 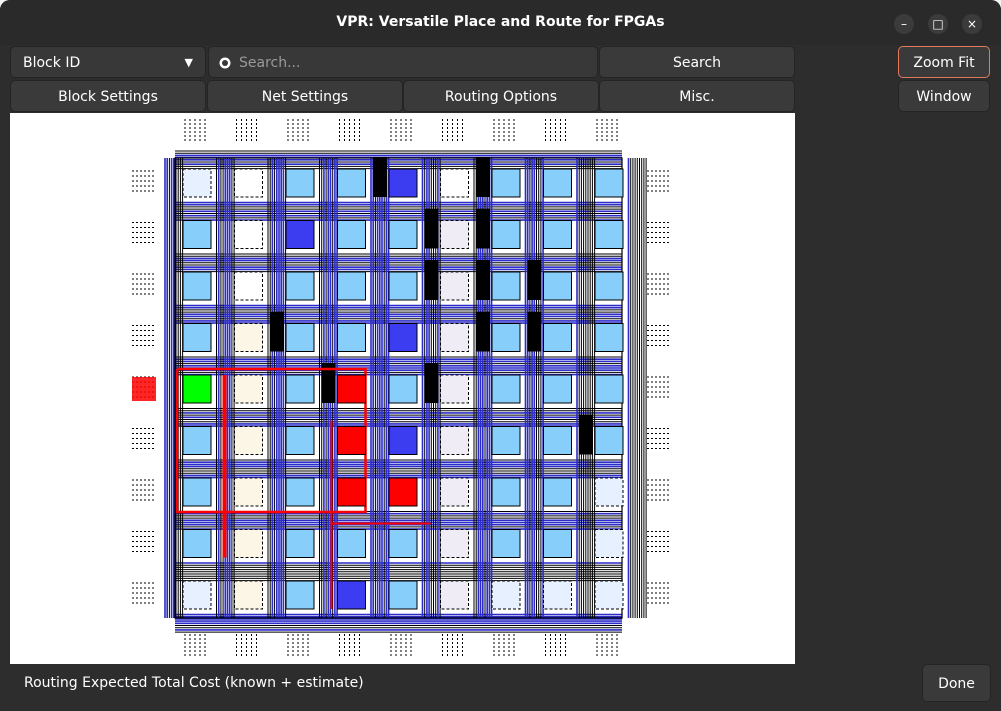 I want to click on maximize-button: □, so click(x=938, y=24).